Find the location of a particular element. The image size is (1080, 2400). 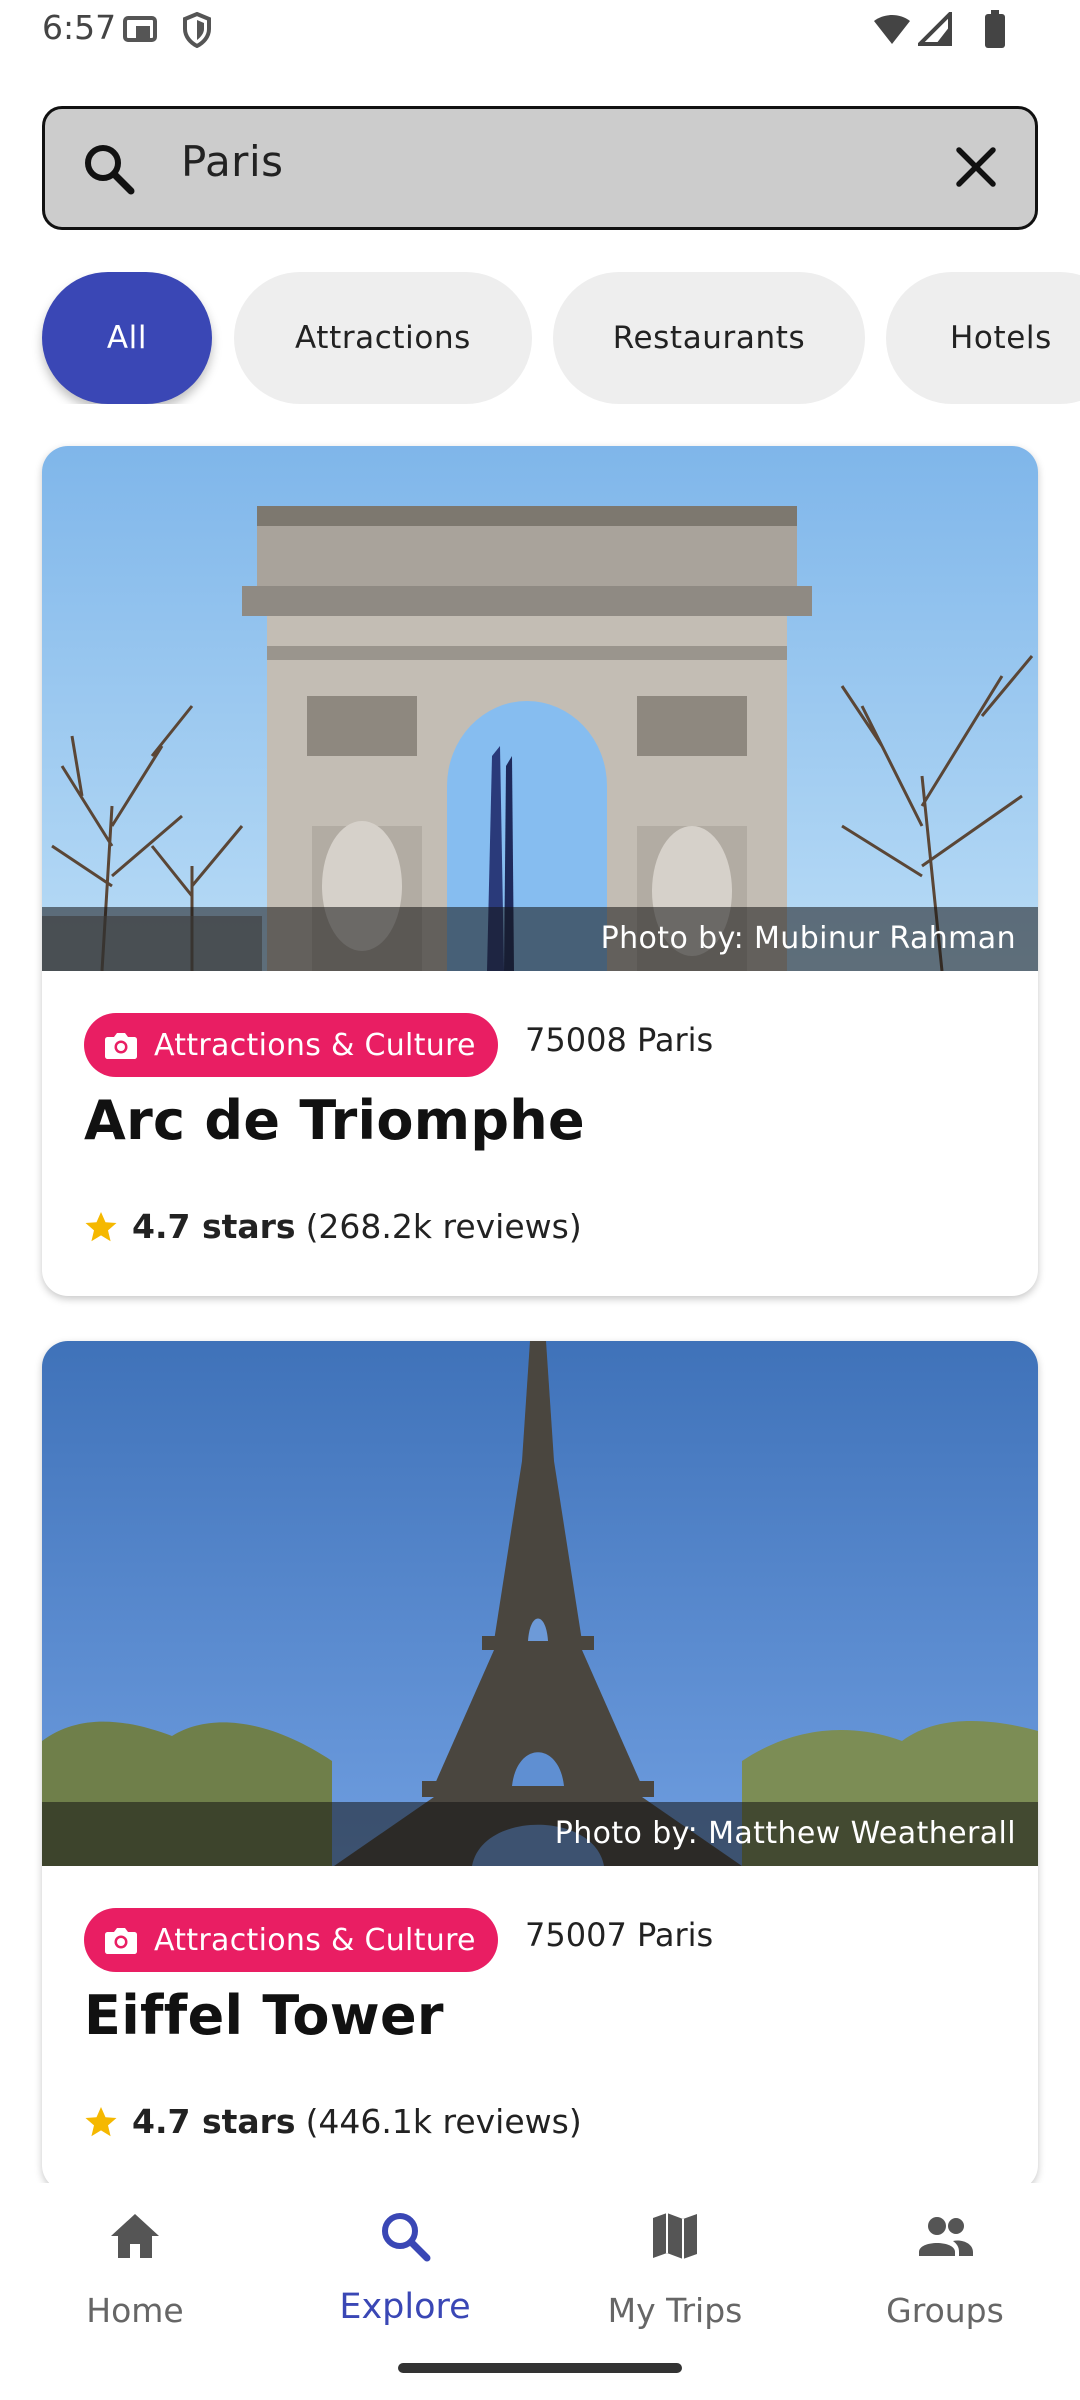

nav-groups: Groups is located at coordinates (945, 2258).